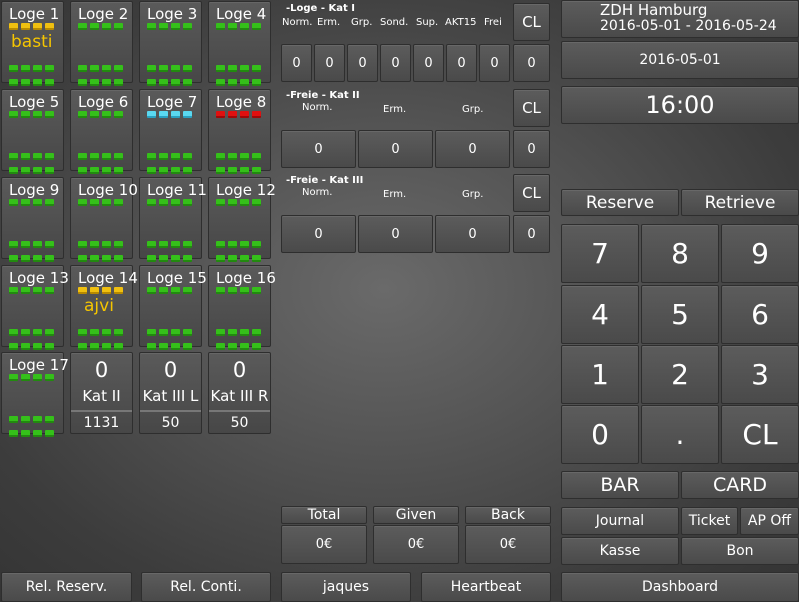  I want to click on freie-kat3-erm-field: 0, so click(395, 234).